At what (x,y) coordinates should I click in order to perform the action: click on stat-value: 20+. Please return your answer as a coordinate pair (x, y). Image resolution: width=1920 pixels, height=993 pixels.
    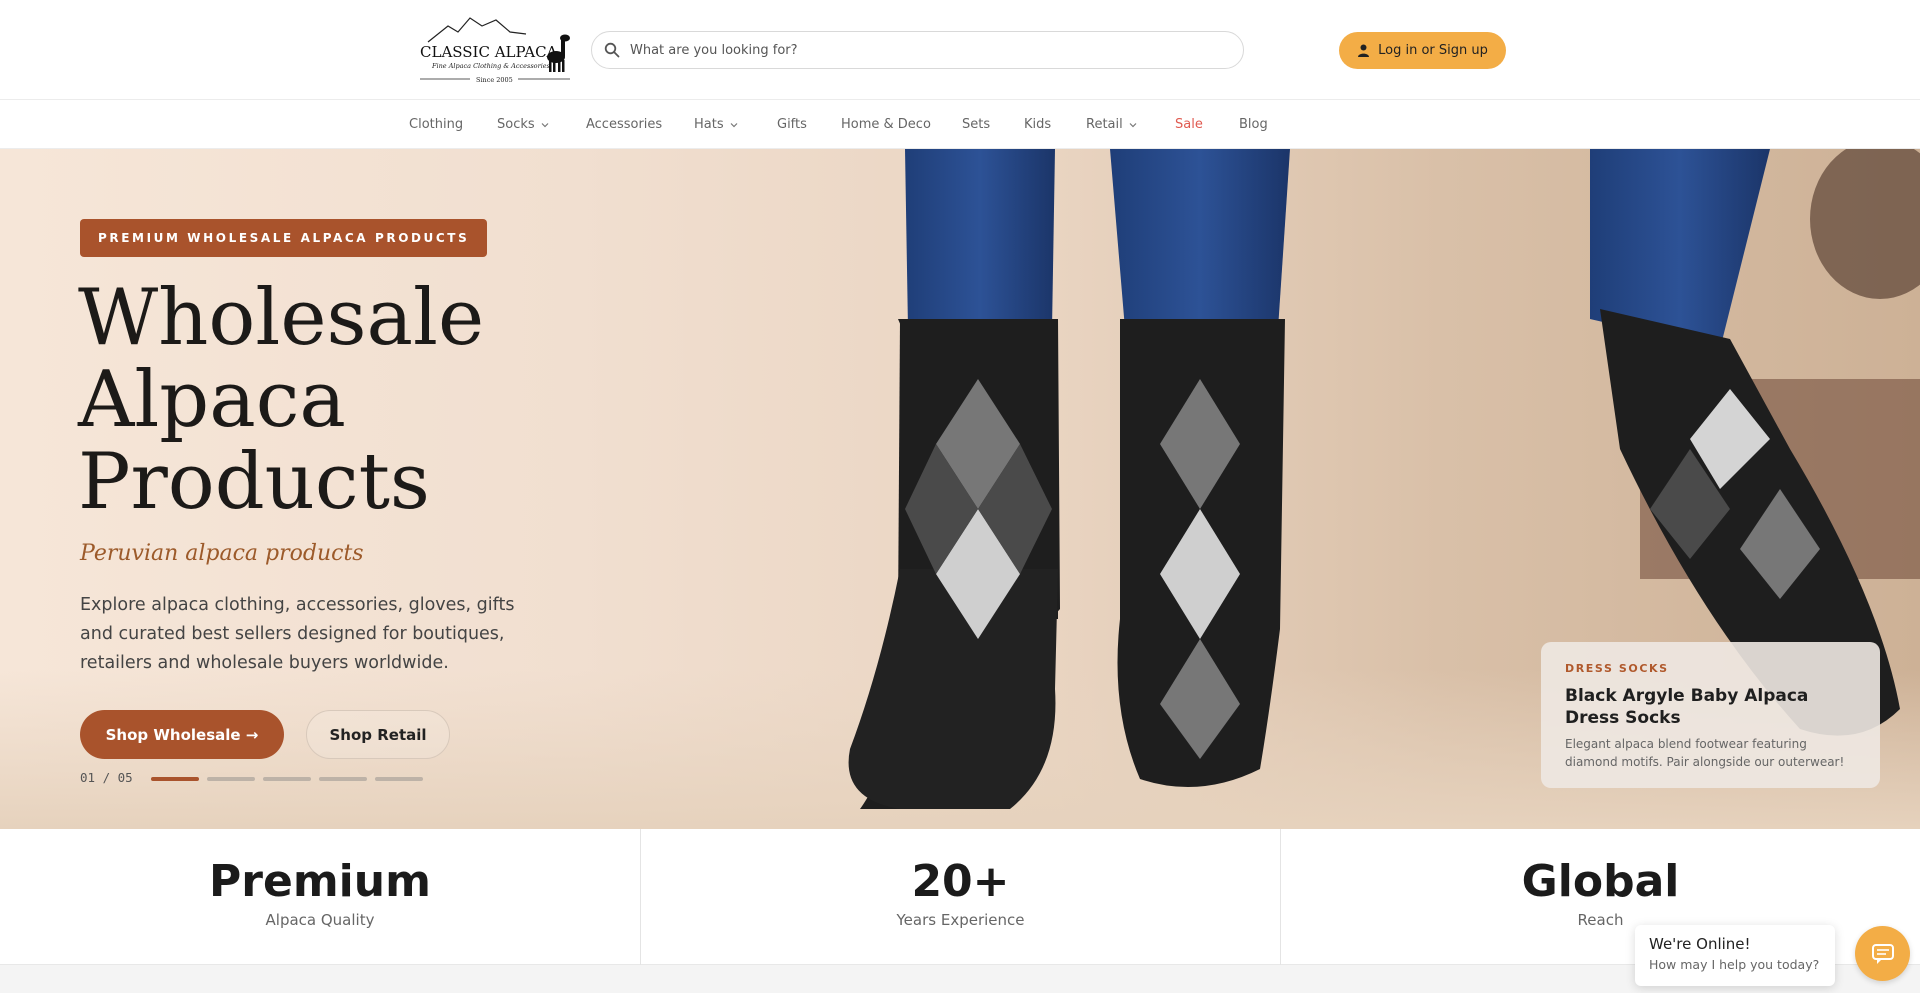
    Looking at the image, I should click on (960, 881).